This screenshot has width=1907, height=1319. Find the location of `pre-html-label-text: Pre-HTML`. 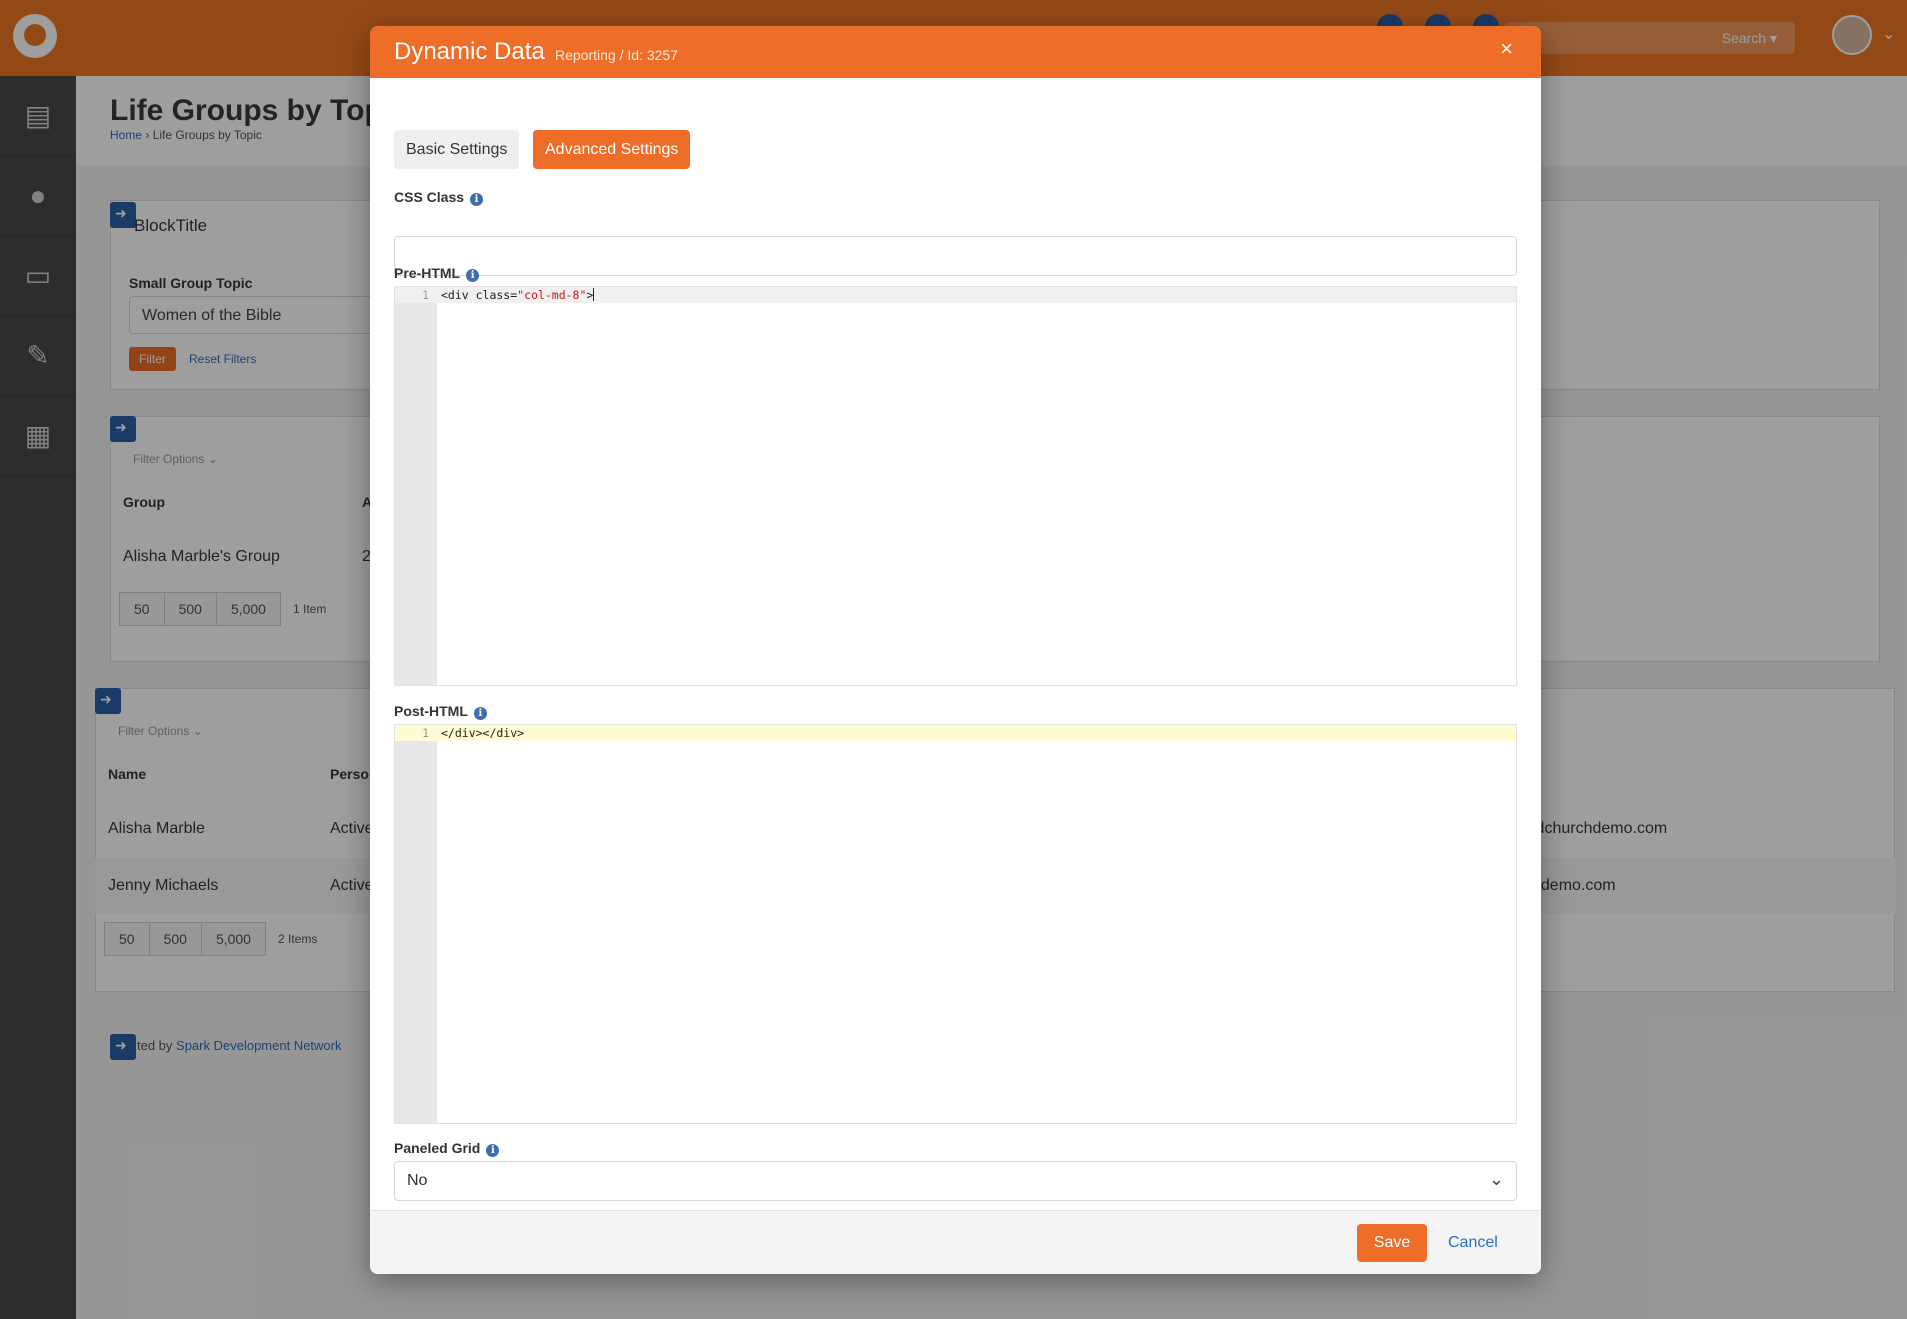

pre-html-label-text: Pre-HTML is located at coordinates (427, 273).